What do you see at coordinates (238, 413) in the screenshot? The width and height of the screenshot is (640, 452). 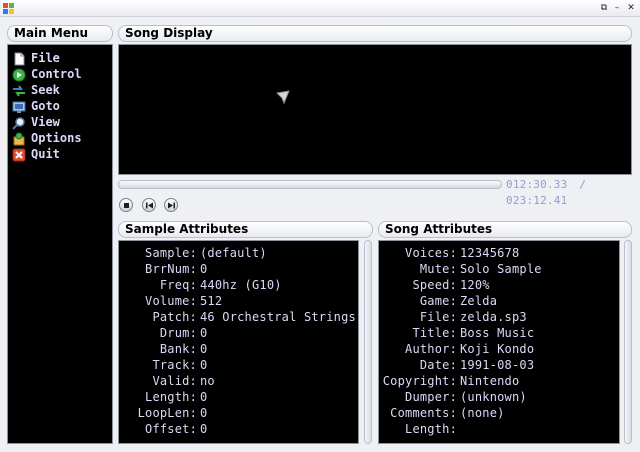 I see `attribute-row: LoopLen: 0` at bounding box center [238, 413].